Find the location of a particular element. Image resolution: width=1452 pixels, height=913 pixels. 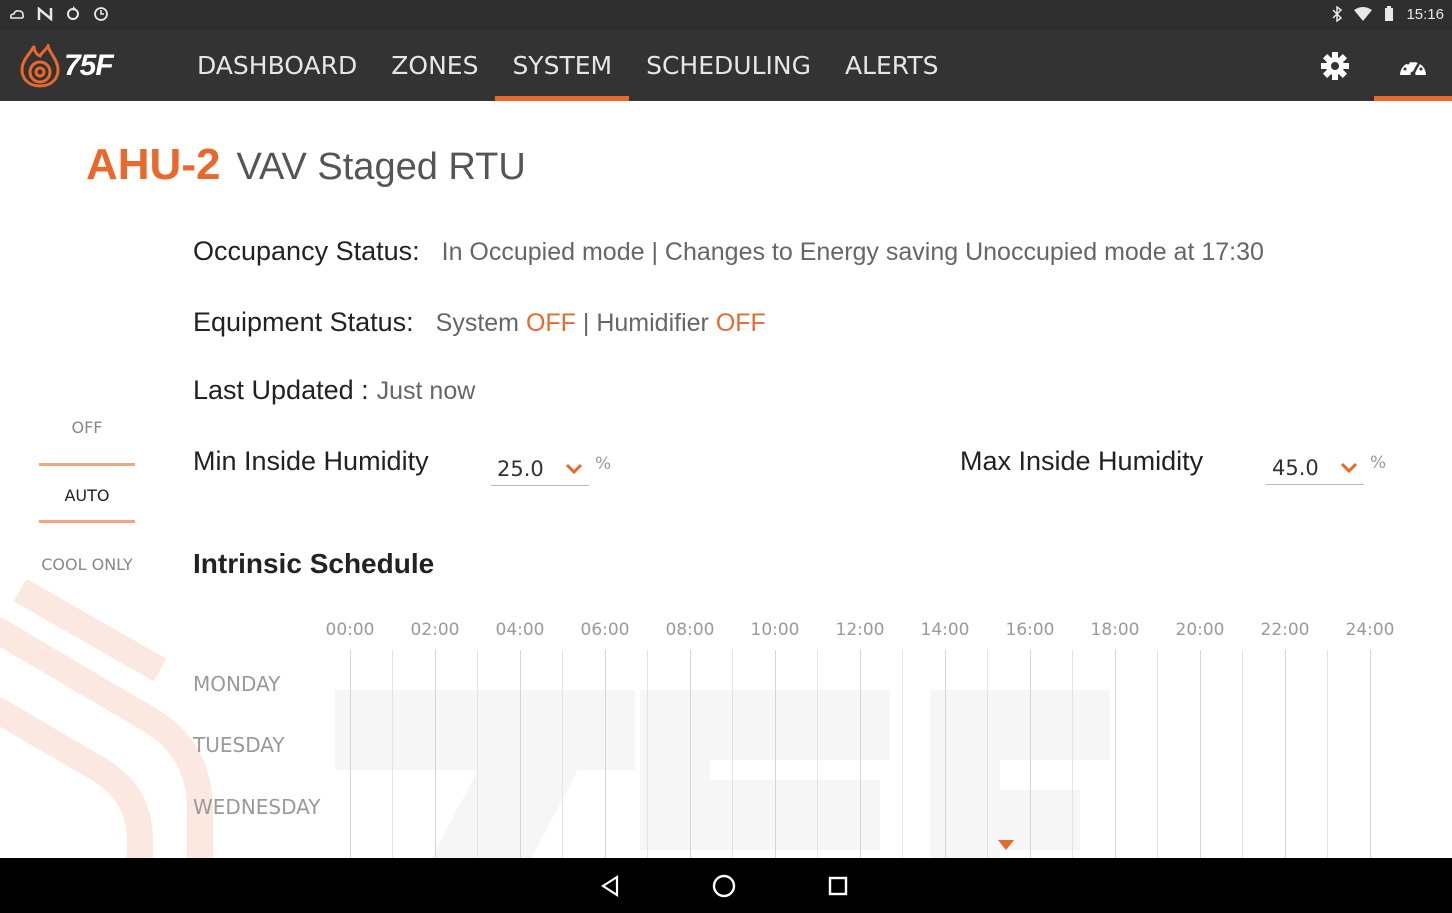

back-icon is located at coordinates (609, 886).